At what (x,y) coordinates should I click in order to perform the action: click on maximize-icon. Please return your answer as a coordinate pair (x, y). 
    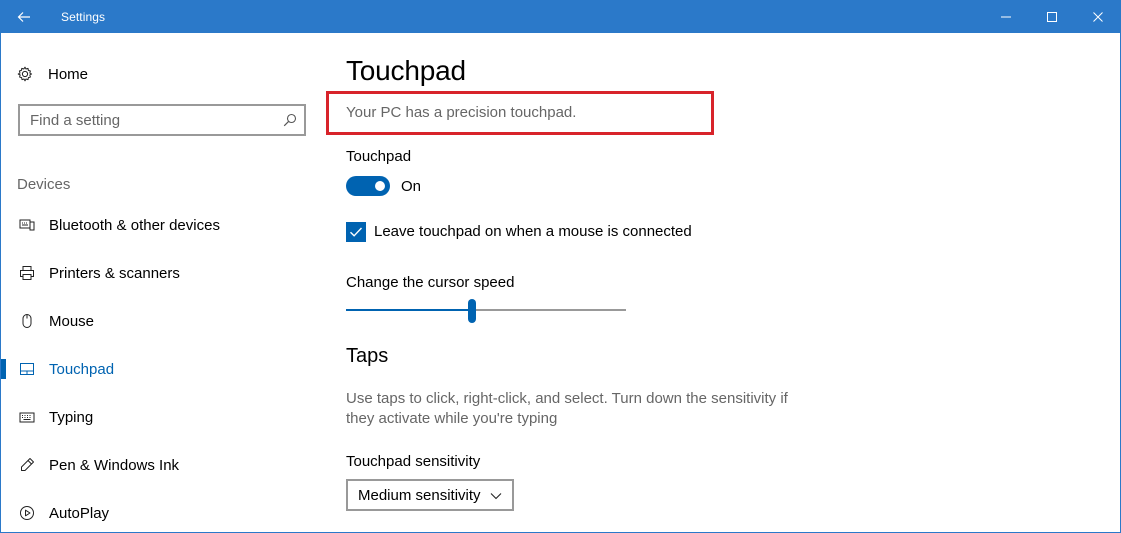
    Looking at the image, I should click on (1052, 17).